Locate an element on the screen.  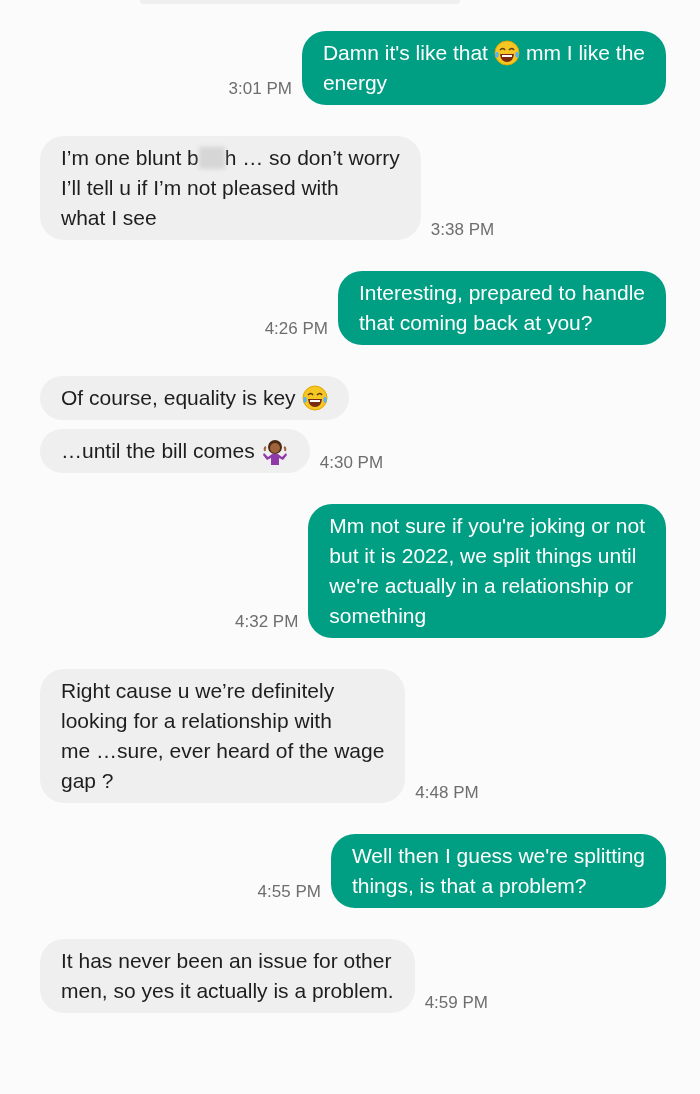
message-text: but it is 2022, we split things until is located at coordinates (483, 556).